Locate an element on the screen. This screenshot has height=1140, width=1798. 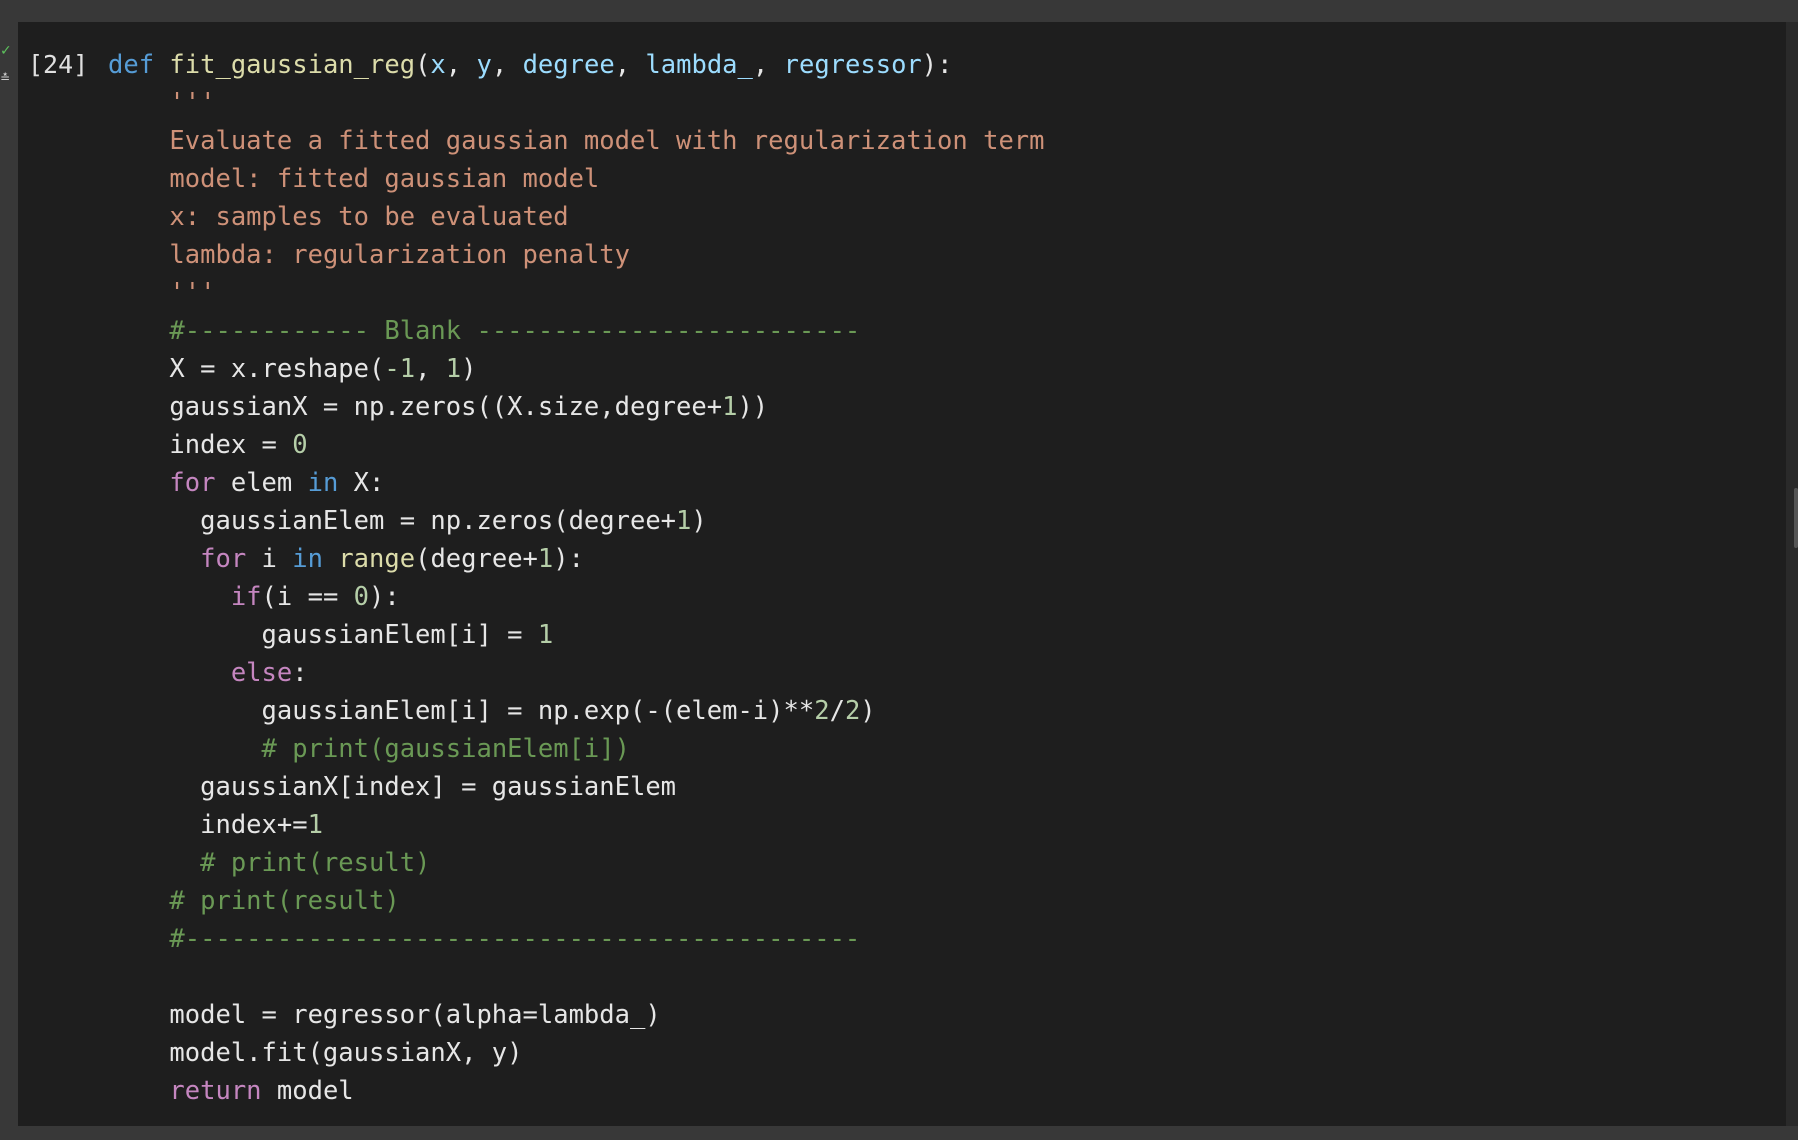
code-token-plain: elem is located at coordinates (261, 483).